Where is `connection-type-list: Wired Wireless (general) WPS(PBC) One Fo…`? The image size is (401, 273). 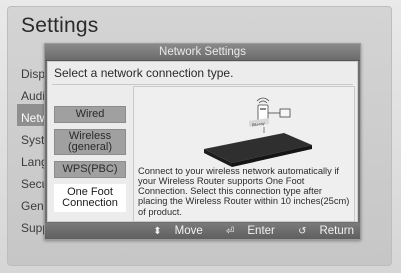 connection-type-list: Wired Wireless (general) WPS(PBC) One Fo… is located at coordinates (90, 162).